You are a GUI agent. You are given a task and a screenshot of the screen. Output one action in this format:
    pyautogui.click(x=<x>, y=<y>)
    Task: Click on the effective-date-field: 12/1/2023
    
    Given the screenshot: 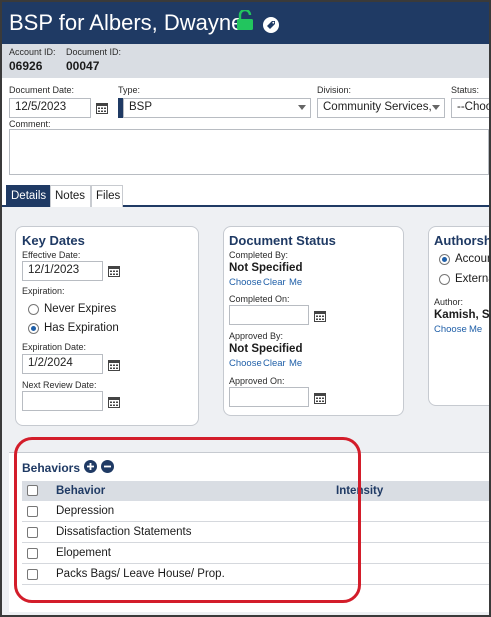 What is the action you would take?
    pyautogui.click(x=62, y=271)
    